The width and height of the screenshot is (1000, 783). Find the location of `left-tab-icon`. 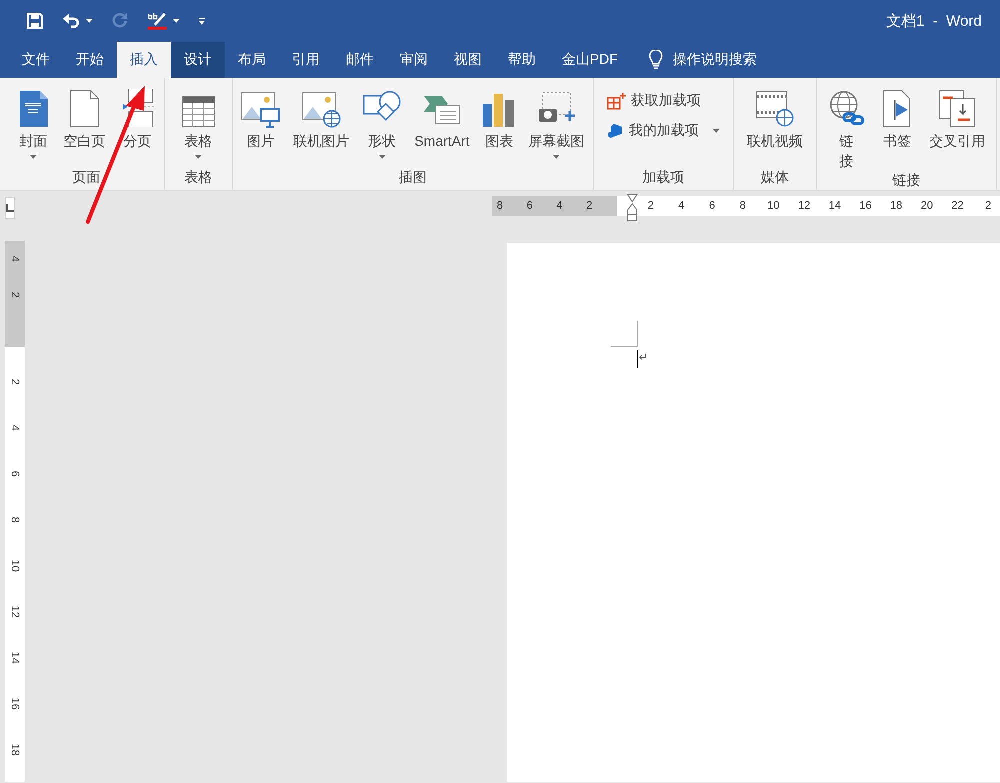

left-tab-icon is located at coordinates (10, 208).